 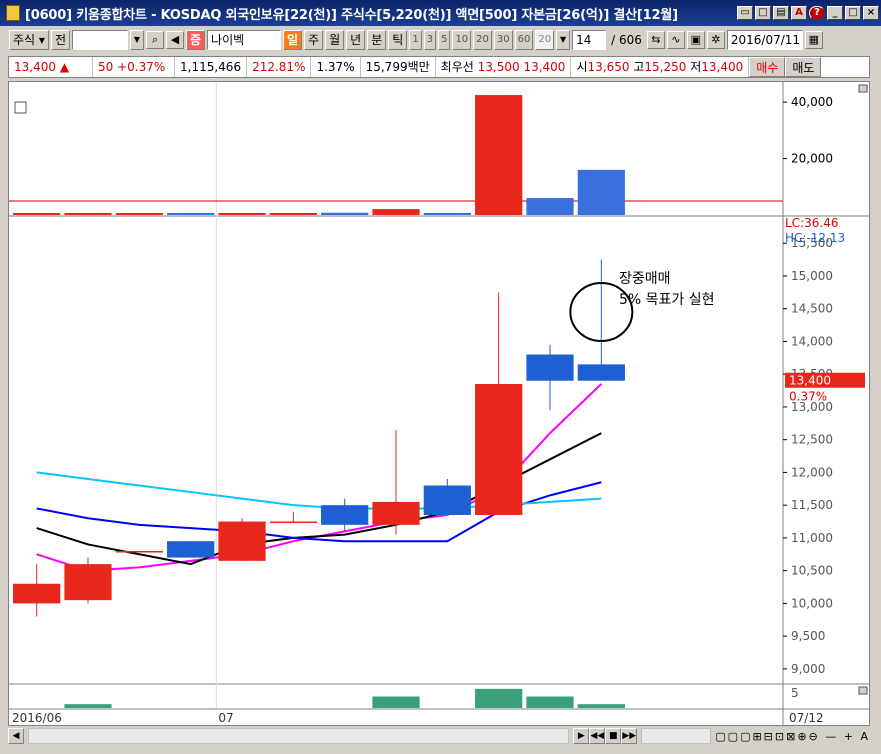 What do you see at coordinates (608, 67) in the screenshot?
I see `open-value: 13,650` at bounding box center [608, 67].